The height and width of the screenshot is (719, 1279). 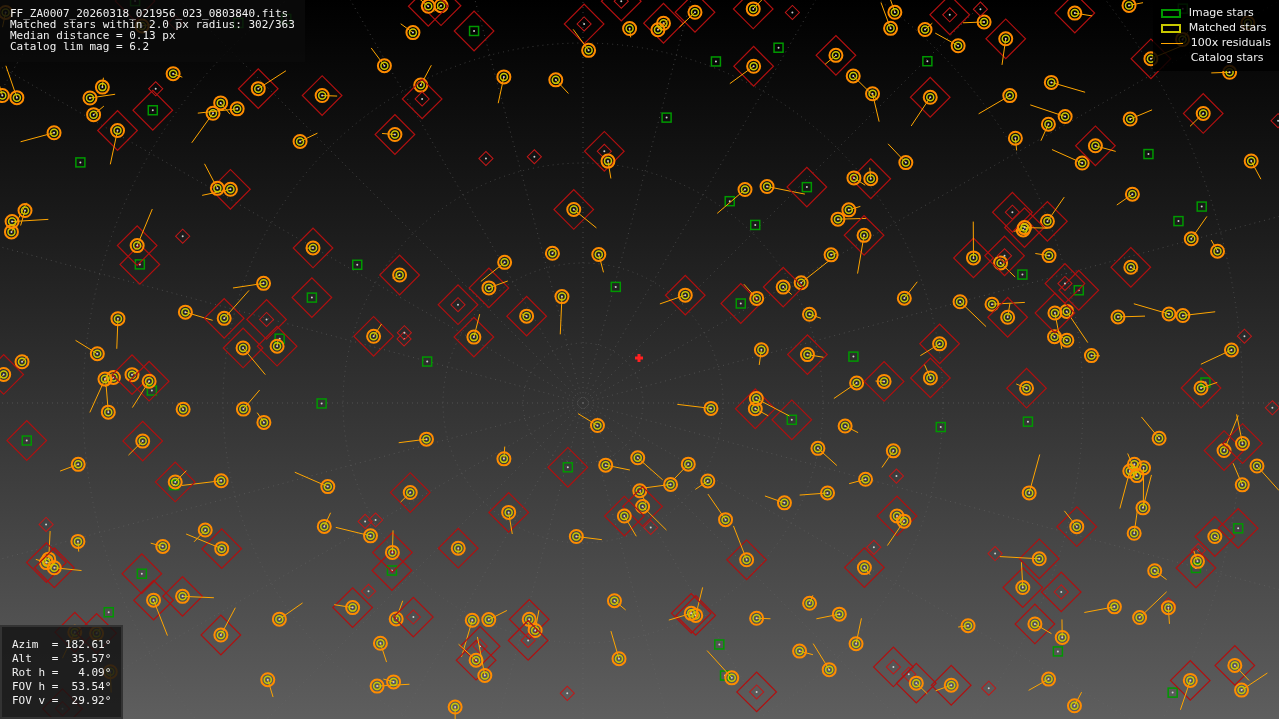 What do you see at coordinates (62, 701) in the screenshot?
I see `pointing-text: FOV v = 29.92°` at bounding box center [62, 701].